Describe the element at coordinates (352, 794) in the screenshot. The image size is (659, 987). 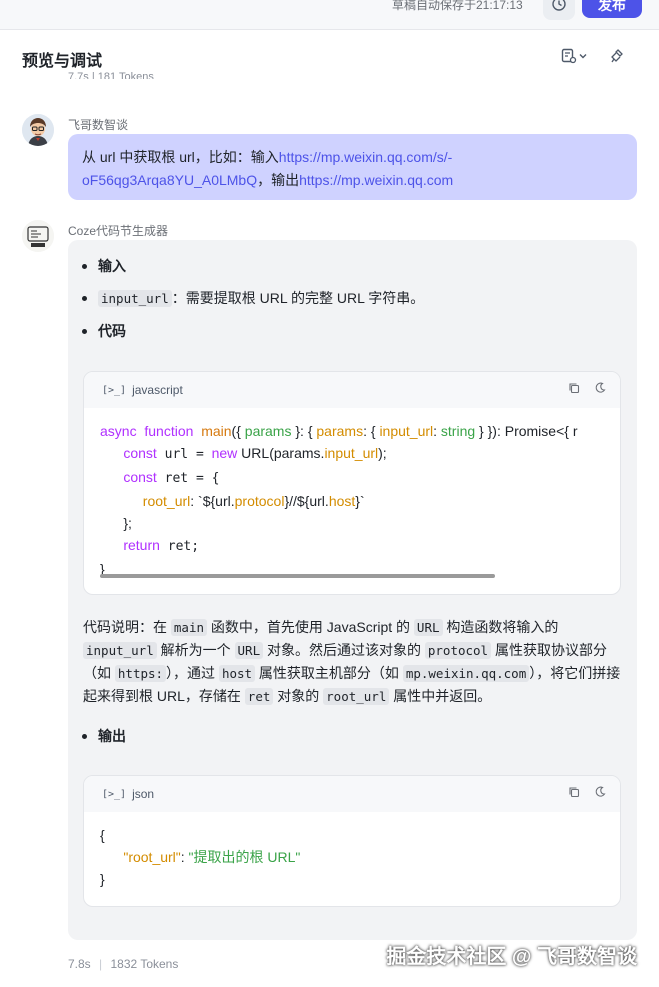
I see `json-block-header: [>_] json` at that location.